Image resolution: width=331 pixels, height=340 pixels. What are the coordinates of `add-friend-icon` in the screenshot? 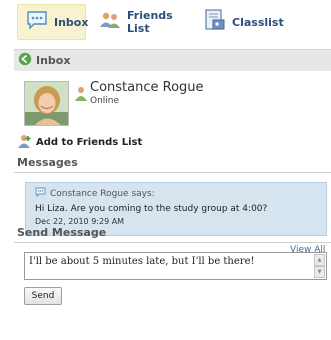 It's located at (25, 142).